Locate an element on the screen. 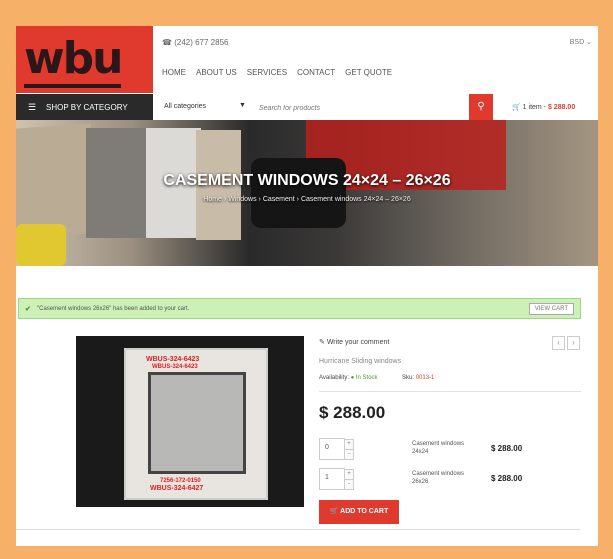 The width and height of the screenshot is (613, 559). product-subtitle: Hurricane Sliding windows is located at coordinates (360, 361).